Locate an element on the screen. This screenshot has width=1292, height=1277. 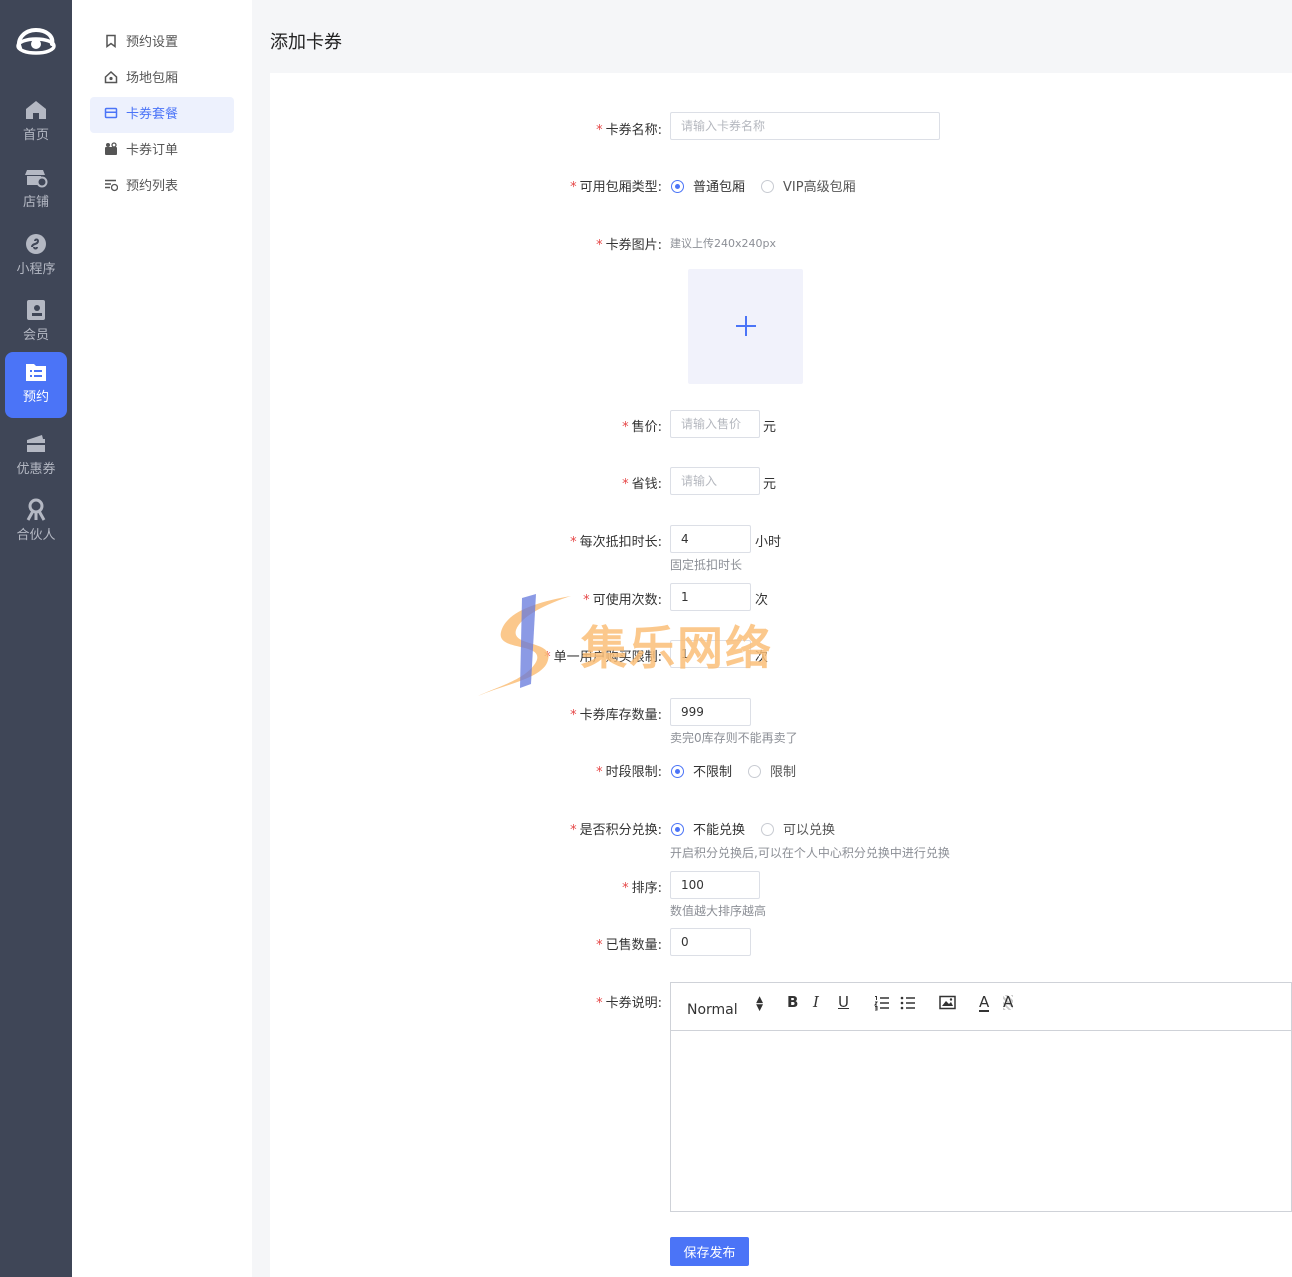
room-type-normal-radio: 普通包厢 is located at coordinates (708, 185).